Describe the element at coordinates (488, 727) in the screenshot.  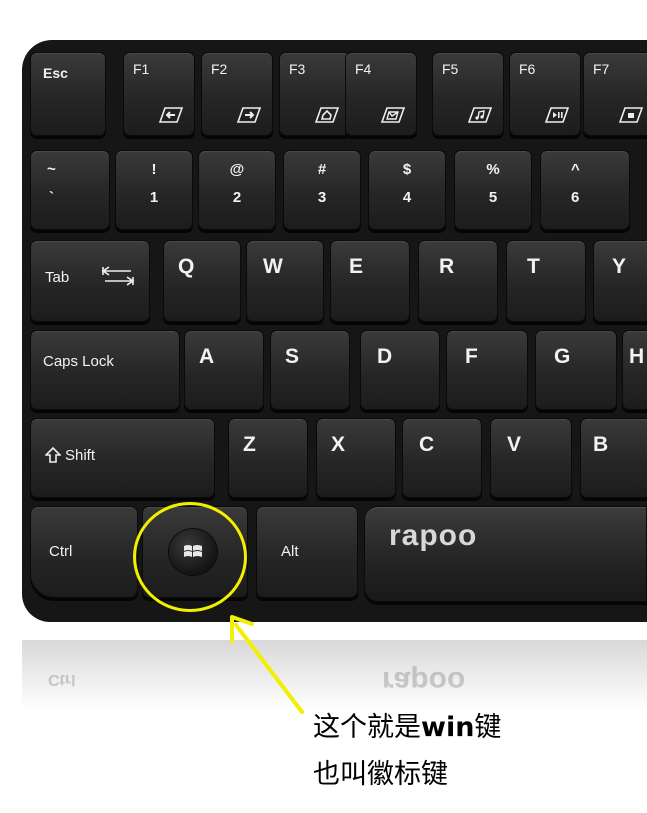
I see `callout-line-1-suffix: 键` at that location.